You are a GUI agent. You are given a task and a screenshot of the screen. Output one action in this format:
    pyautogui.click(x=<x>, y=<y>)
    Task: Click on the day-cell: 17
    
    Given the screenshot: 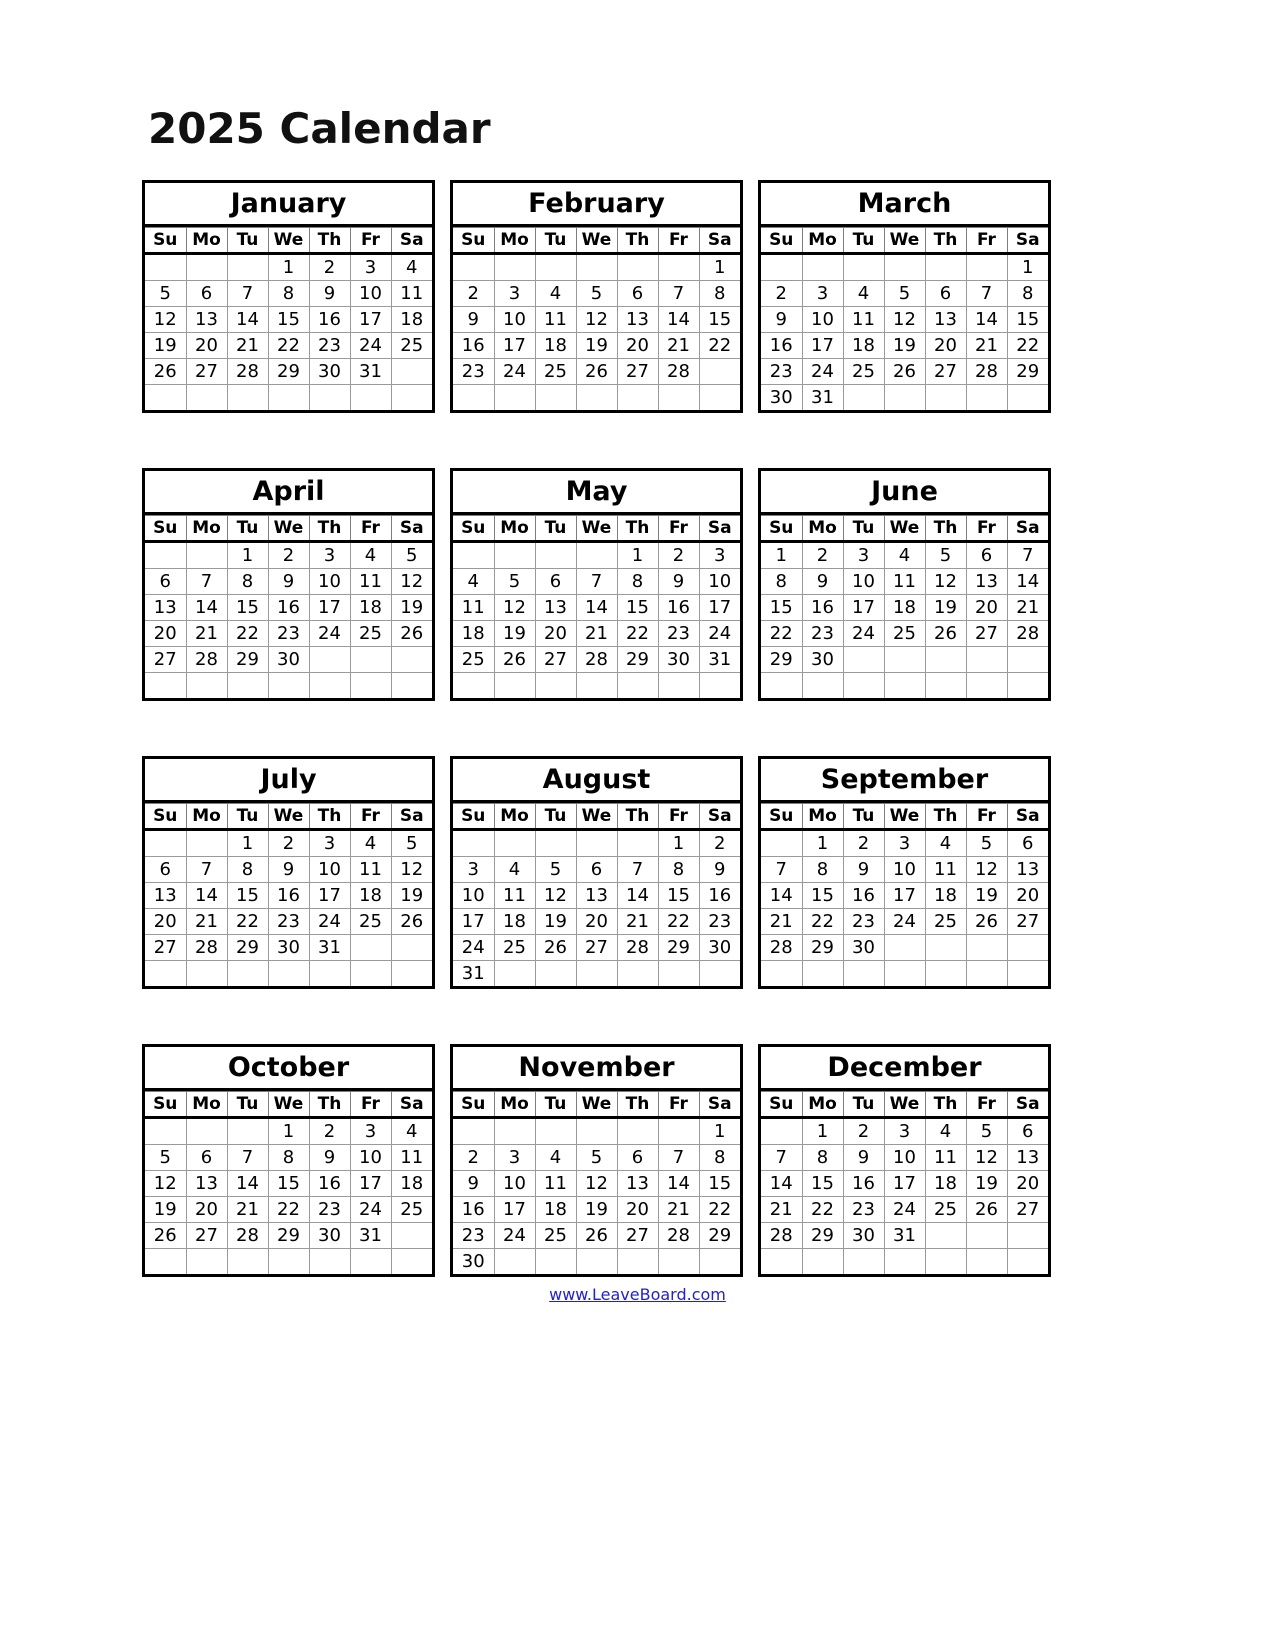 What is the action you would take?
    pyautogui.click(x=329, y=607)
    